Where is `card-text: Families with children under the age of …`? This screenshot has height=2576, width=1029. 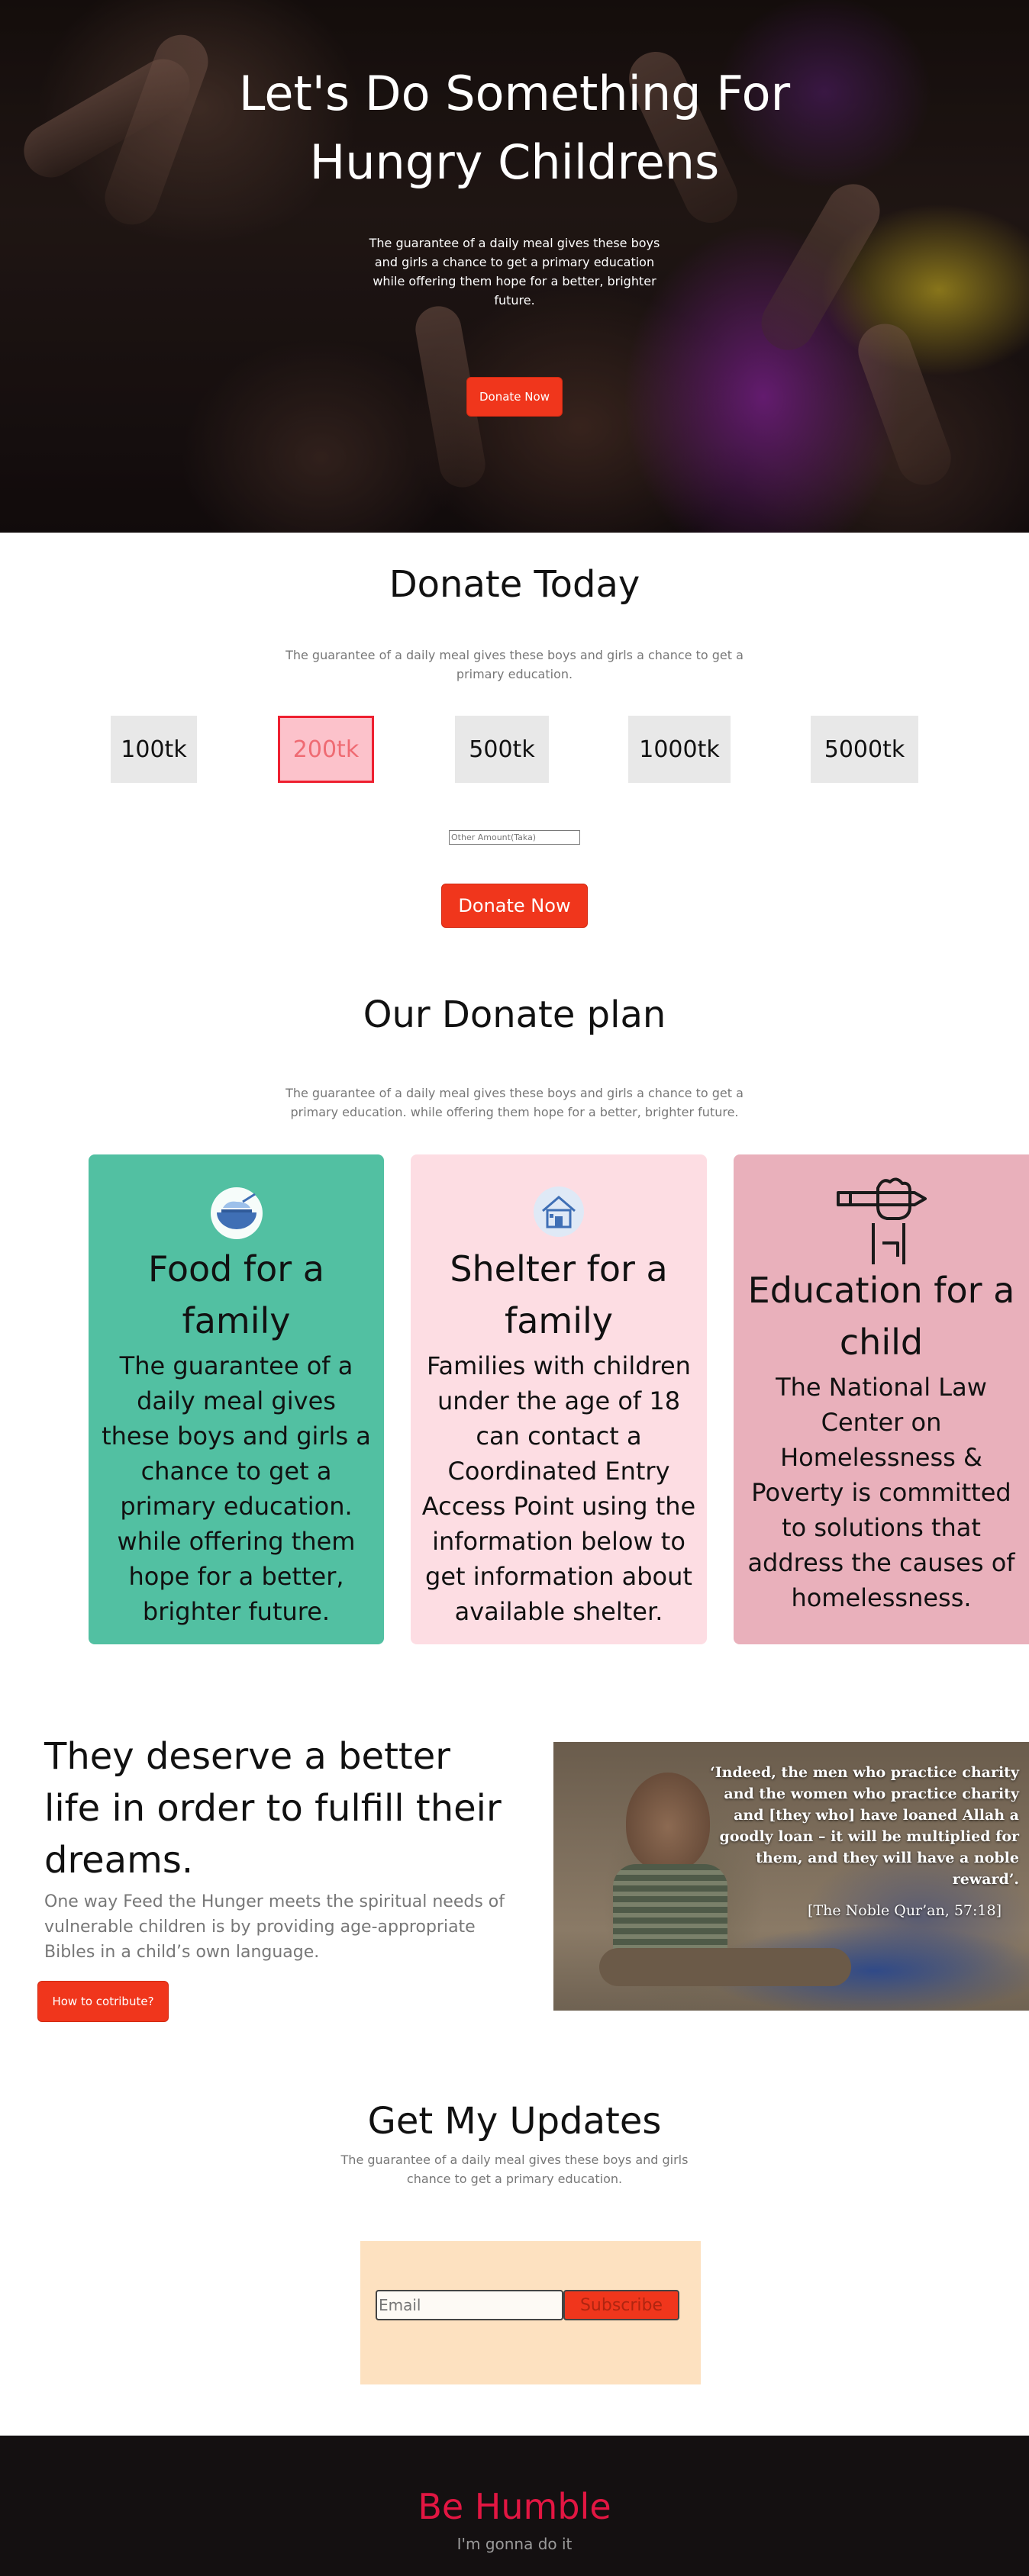
card-text: Families with children under the age of … is located at coordinates (558, 1488).